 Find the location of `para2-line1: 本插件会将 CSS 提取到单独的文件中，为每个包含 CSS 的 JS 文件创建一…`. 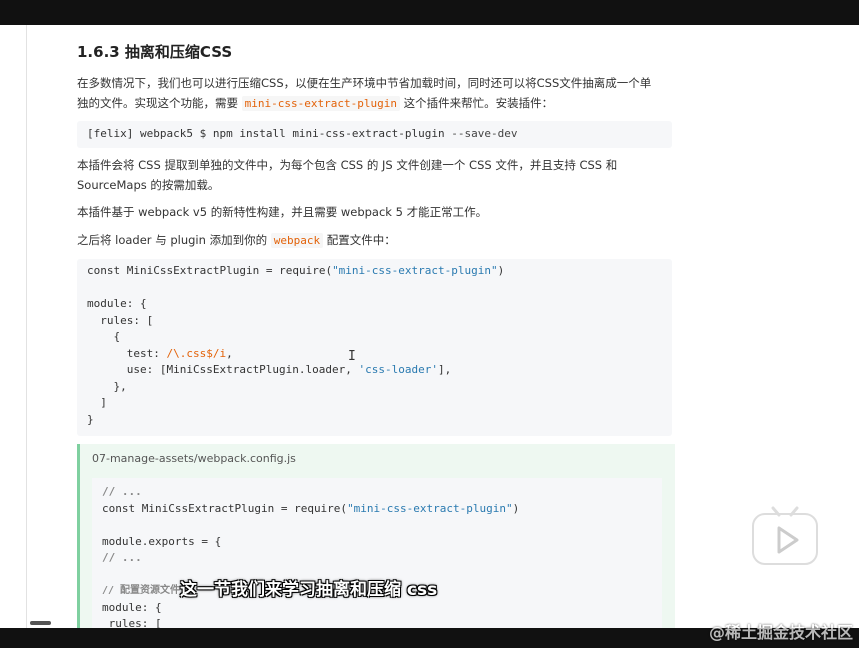

para2-line1: 本插件会将 CSS 提取到单独的文件中，为每个包含 CSS 的 JS 文件创建一… is located at coordinates (347, 165).